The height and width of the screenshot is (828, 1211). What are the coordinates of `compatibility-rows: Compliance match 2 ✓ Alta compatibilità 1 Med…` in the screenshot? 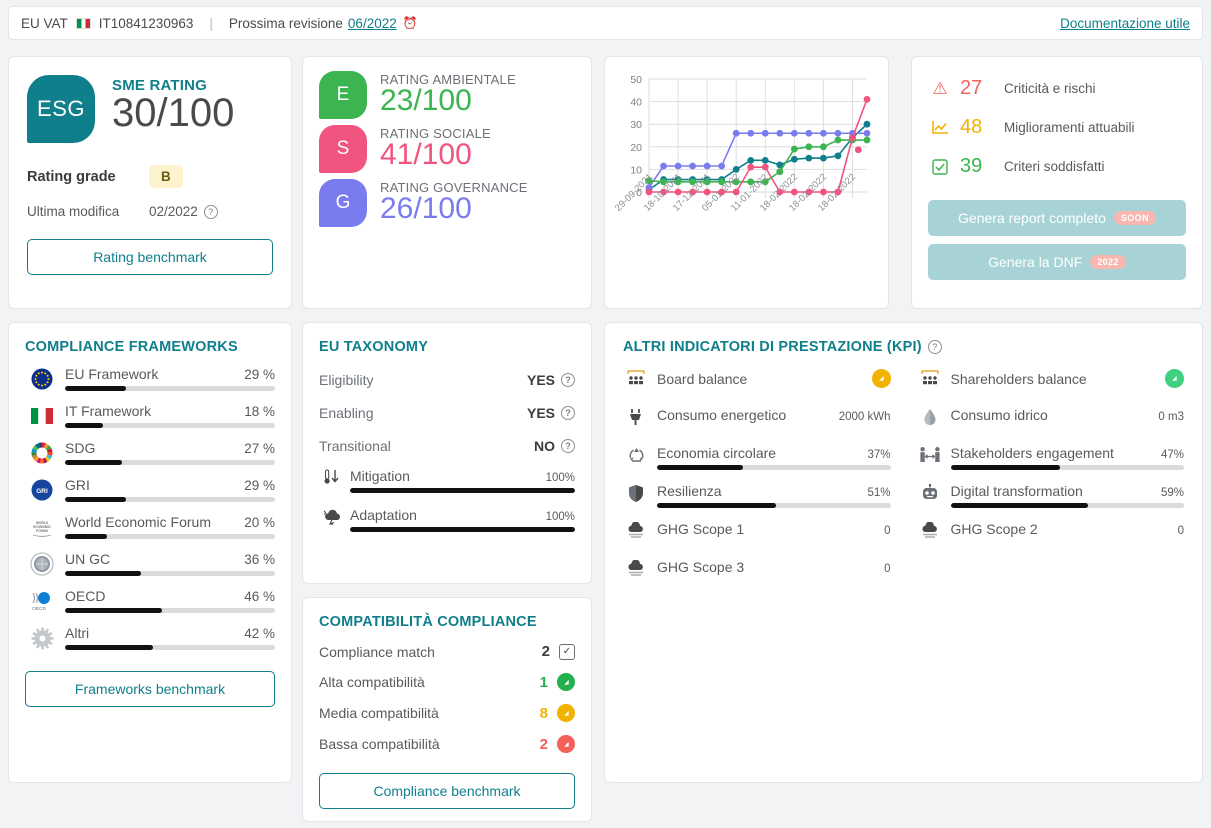 It's located at (447, 698).